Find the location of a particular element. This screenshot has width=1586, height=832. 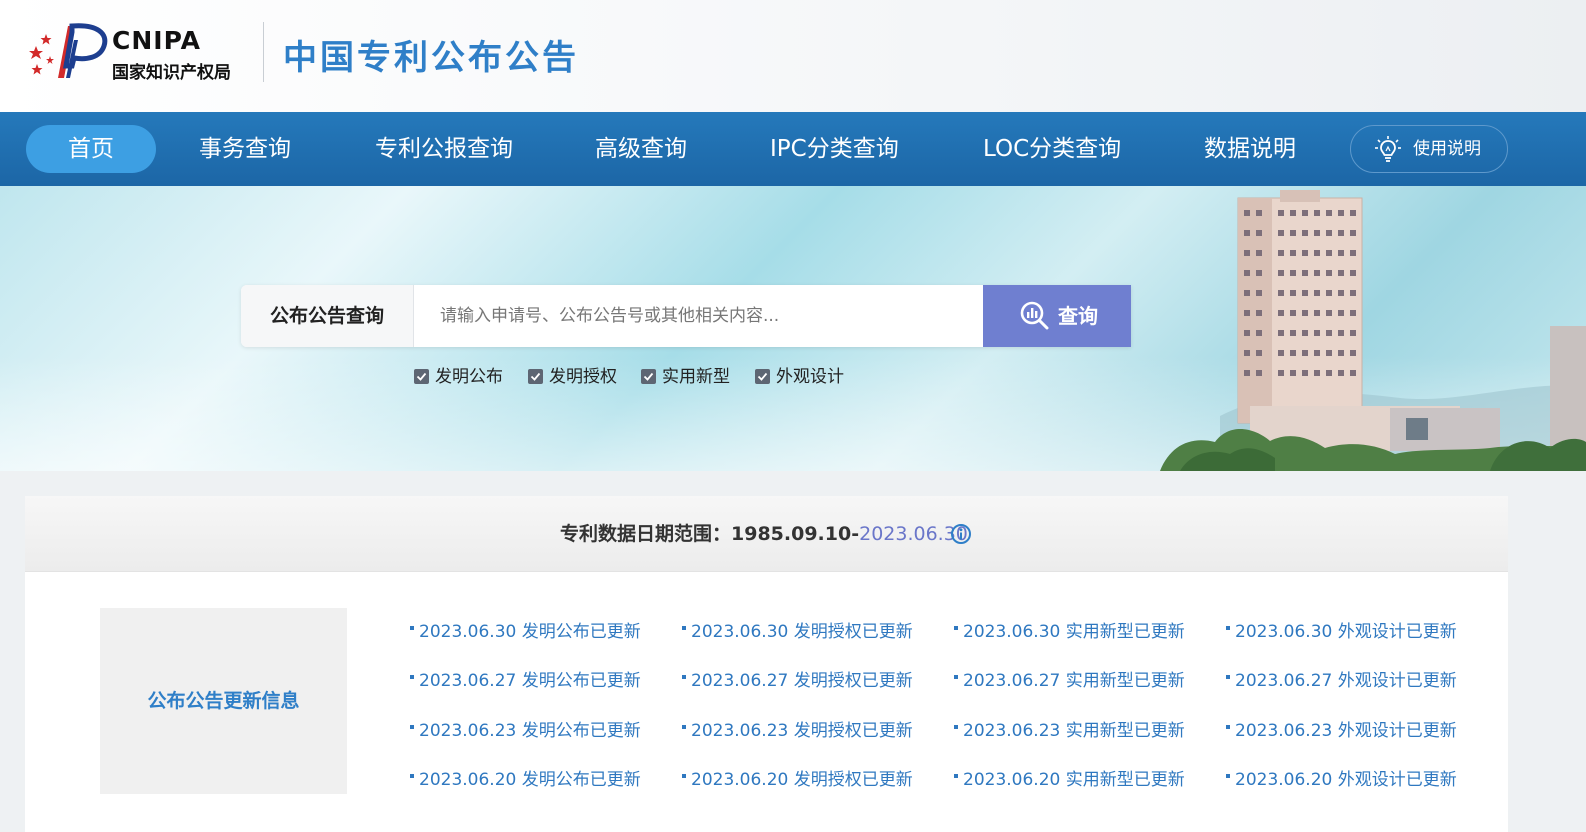

date-range-text: 专利数据日期范围：1985.09.10-2023.06.30 is located at coordinates (764, 534).